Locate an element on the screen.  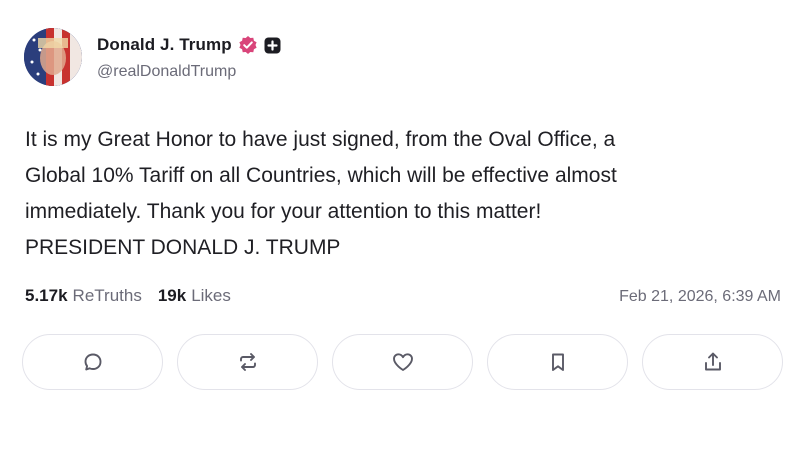
share-button is located at coordinates (712, 362).